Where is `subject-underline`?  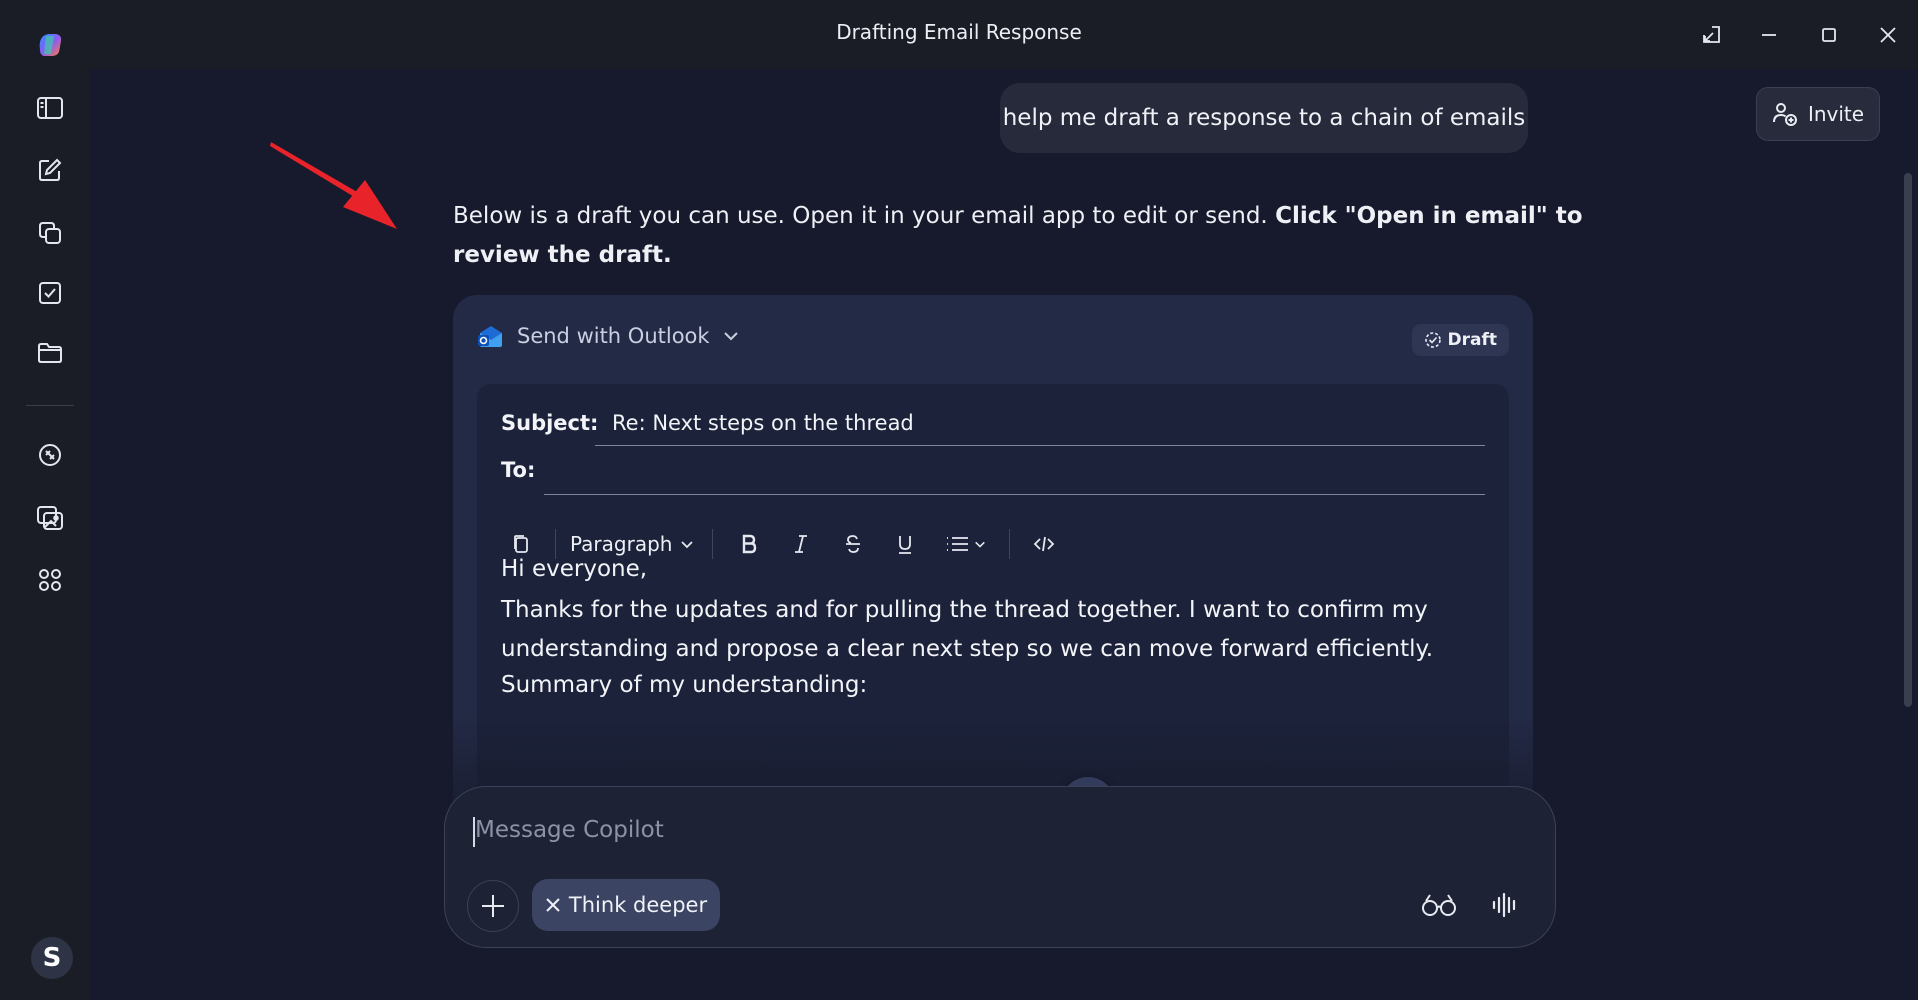 subject-underline is located at coordinates (1040, 445).